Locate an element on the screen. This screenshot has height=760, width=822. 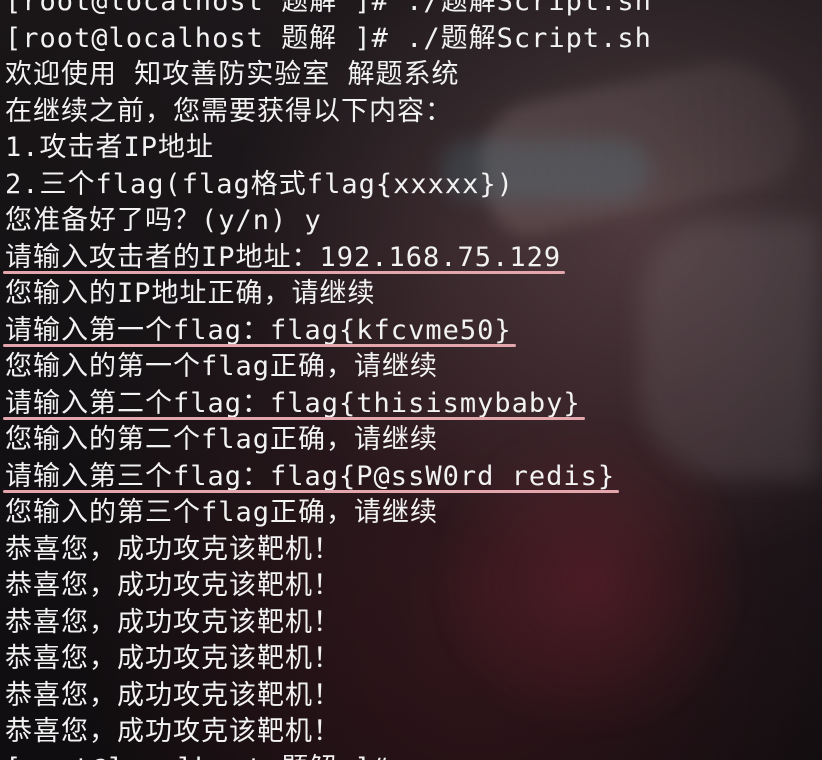
terminal-line-highlighted: 请输入第二个flag：flag{thisismybaby} is located at coordinates (327, 404).